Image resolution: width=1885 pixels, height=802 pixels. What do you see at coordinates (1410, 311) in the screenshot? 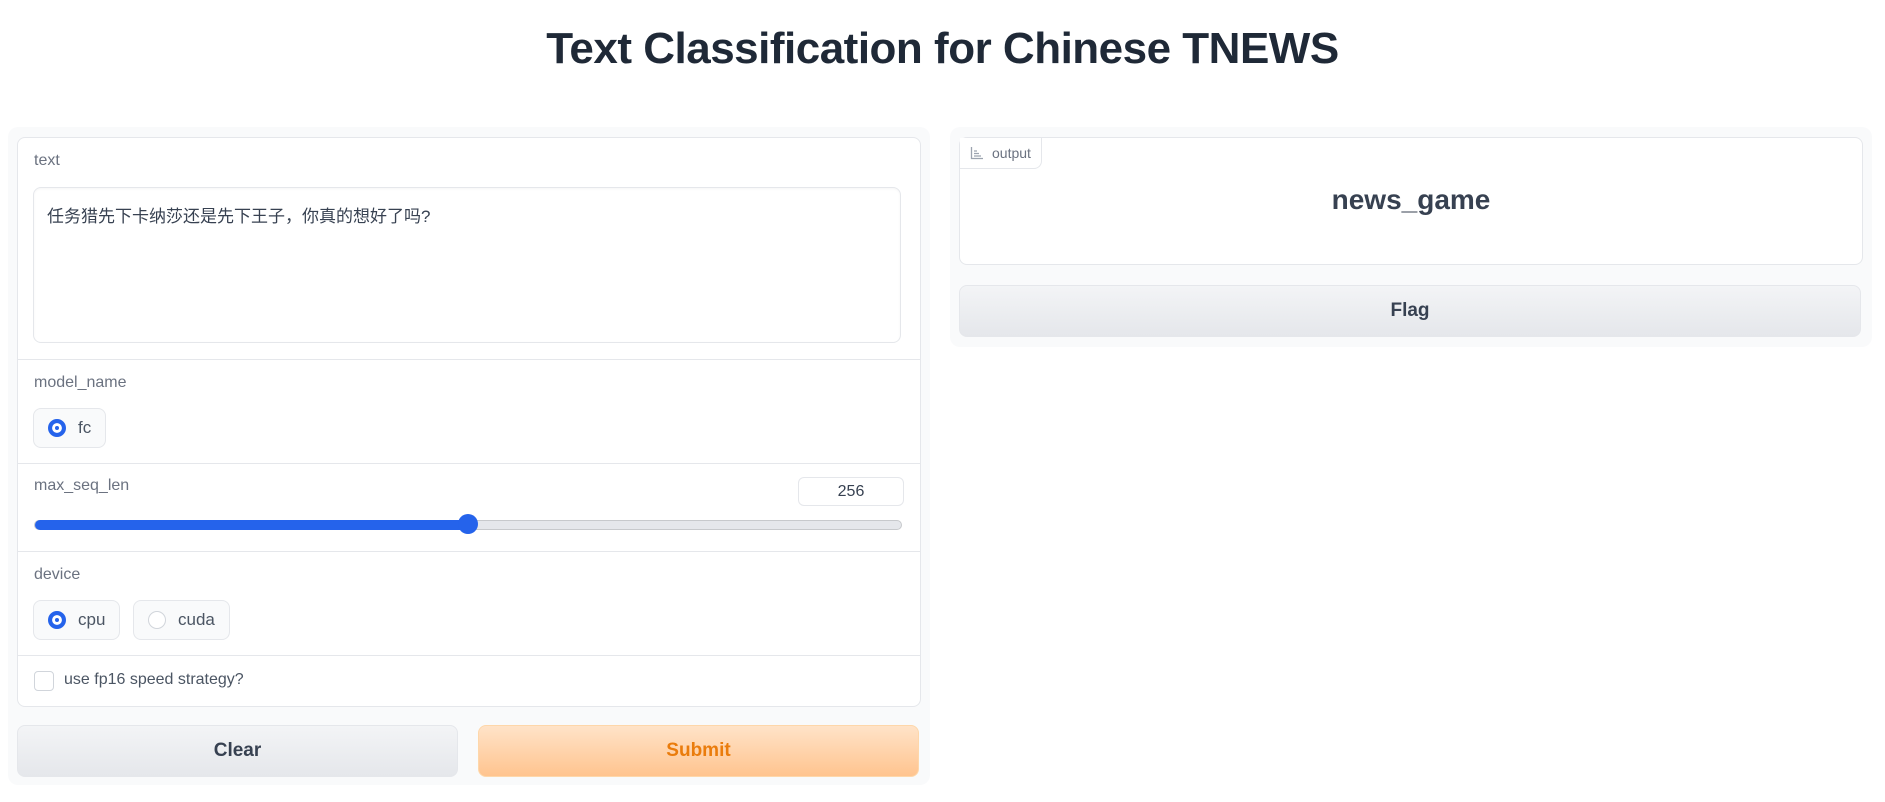
I see `flag-button: Flag` at bounding box center [1410, 311].